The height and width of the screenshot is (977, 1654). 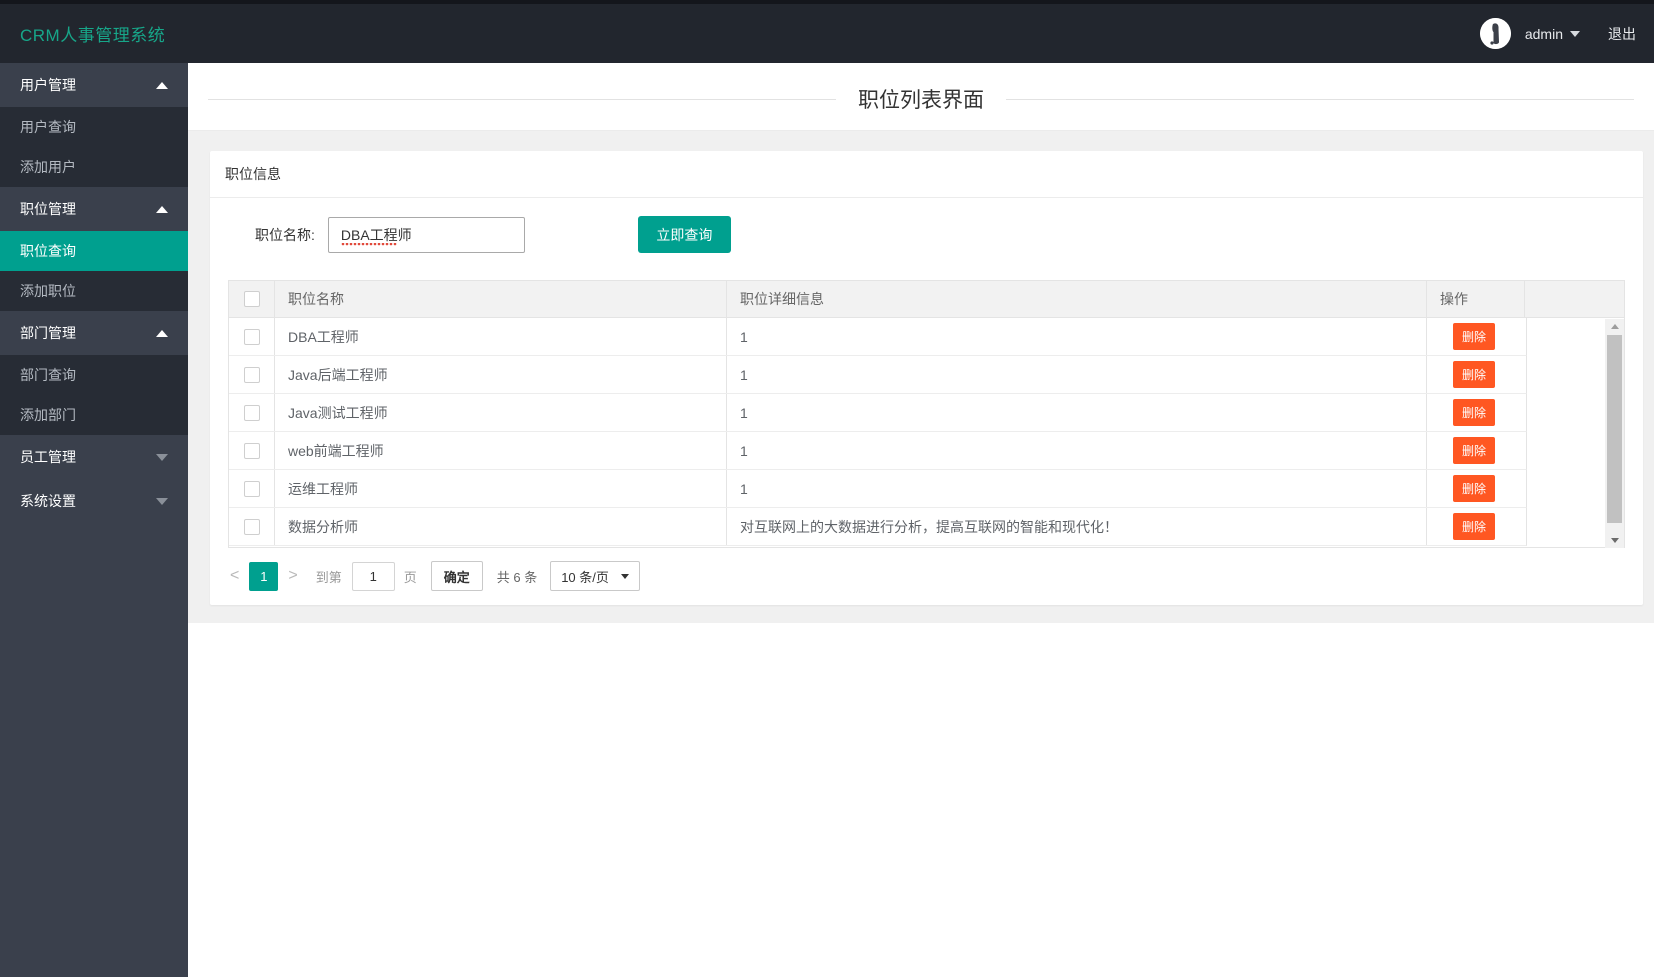 What do you see at coordinates (501, 526) in the screenshot?
I see `position-name: 数据分析师` at bounding box center [501, 526].